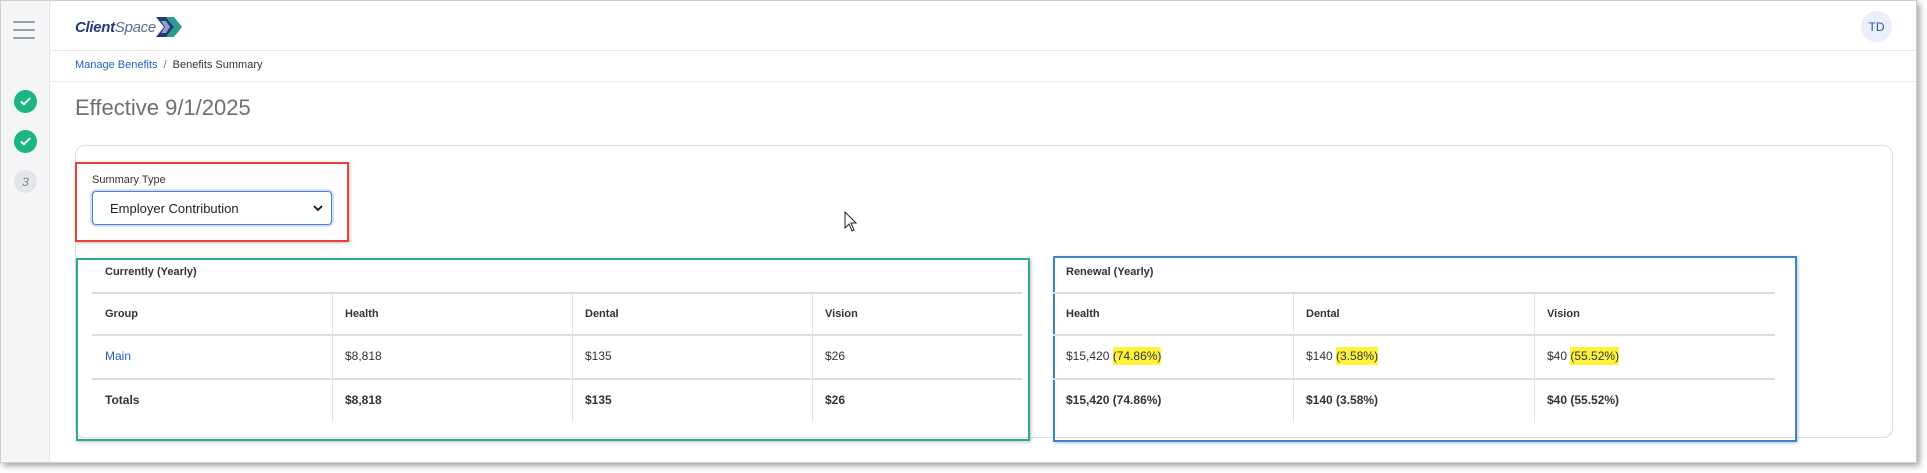 This screenshot has height=473, width=1927. Describe the element at coordinates (598, 356) in the screenshot. I see `table-cell-dental: $135` at that location.